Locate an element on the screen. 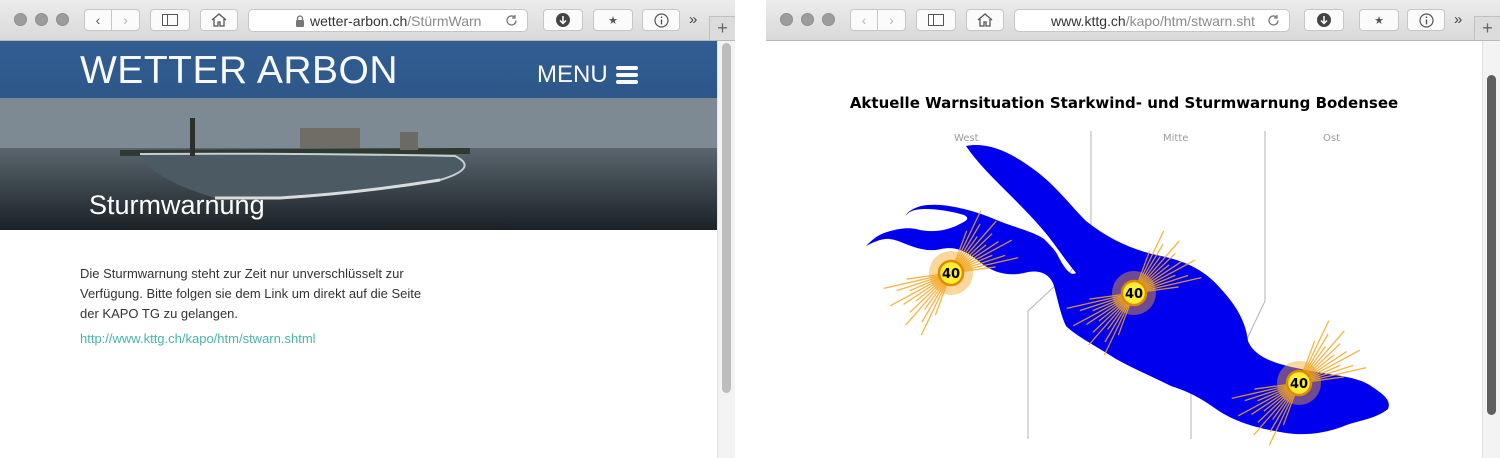 This screenshot has height=458, width=1500. browser-toolbar: ‹ › wetter-arbon.ch/StürmWarn ★ » + is located at coordinates (367, 20).